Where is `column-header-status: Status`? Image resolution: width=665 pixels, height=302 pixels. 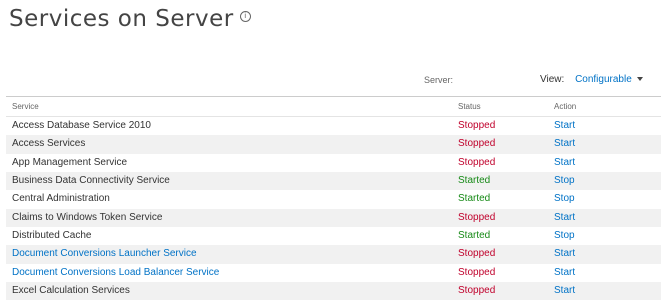
column-header-status: Status is located at coordinates (469, 106).